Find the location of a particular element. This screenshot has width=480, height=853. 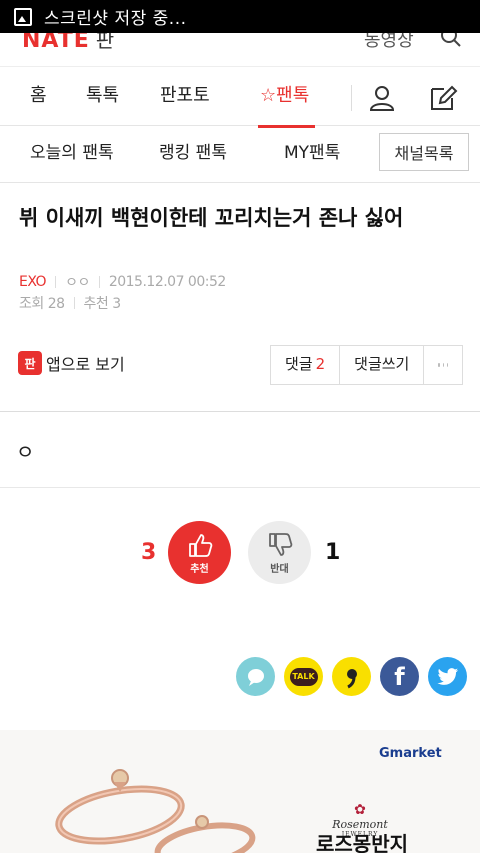

pann-app-icon: 판 is located at coordinates (30, 363).